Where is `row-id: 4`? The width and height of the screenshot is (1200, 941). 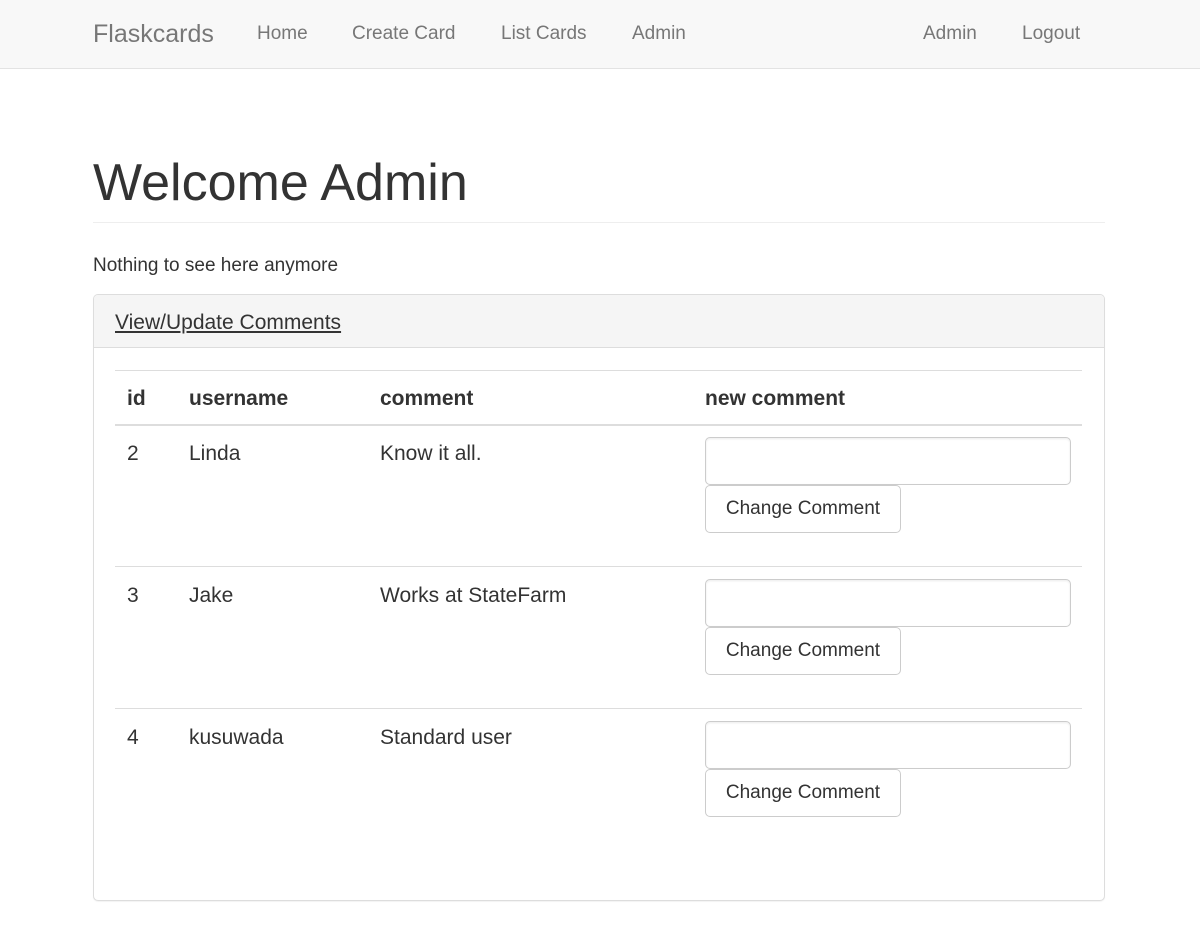 row-id: 4 is located at coordinates (133, 737).